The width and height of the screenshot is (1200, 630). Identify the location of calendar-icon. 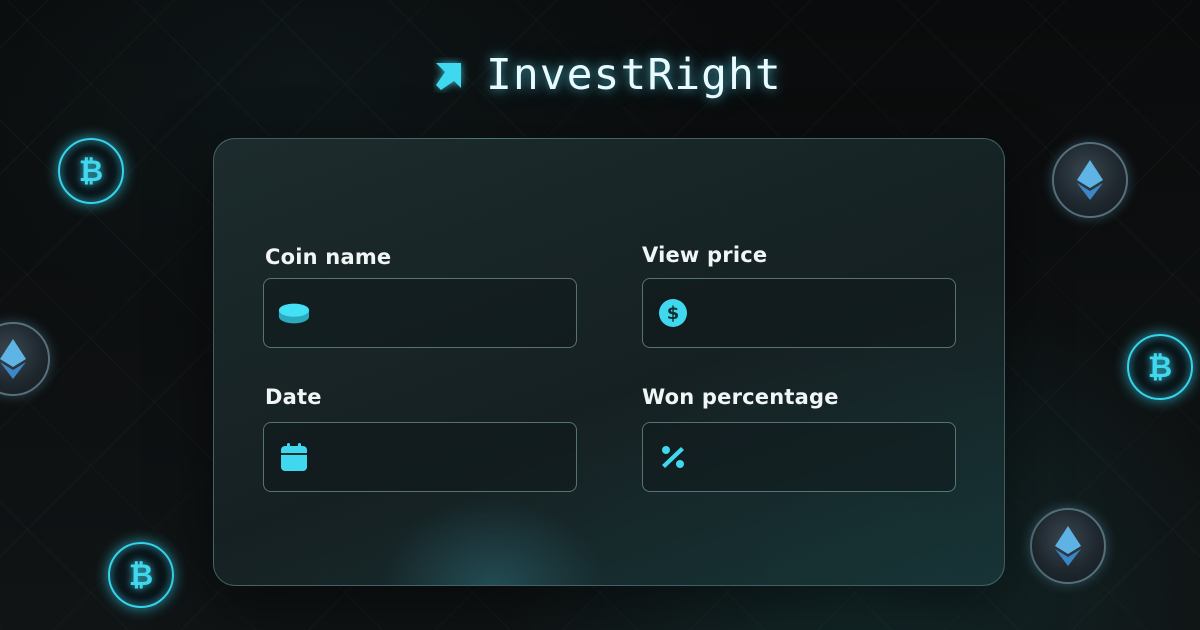
(294, 457).